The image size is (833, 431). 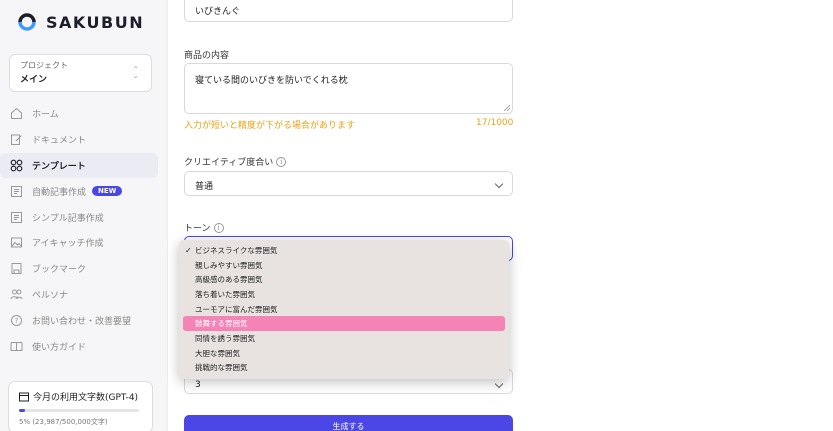 I want to click on usage-progress-fill, so click(x=22, y=410).